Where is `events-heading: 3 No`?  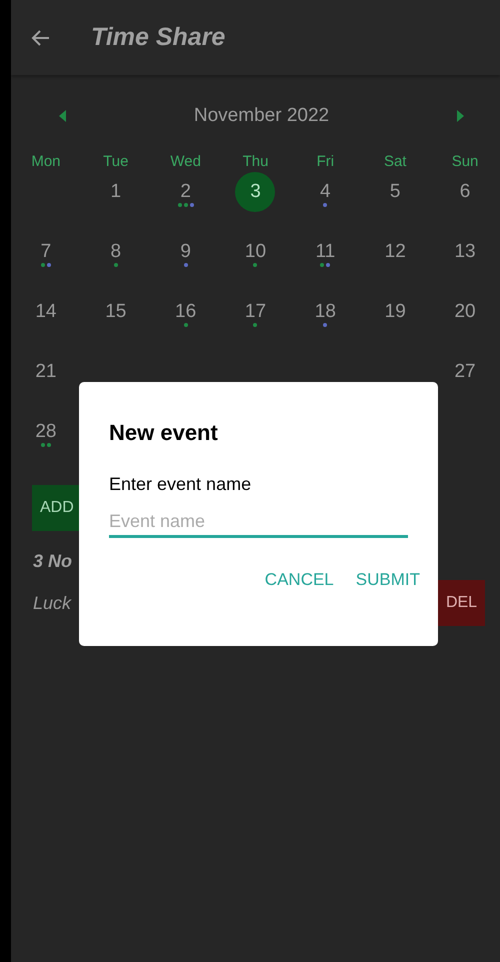 events-heading: 3 No is located at coordinates (53, 561).